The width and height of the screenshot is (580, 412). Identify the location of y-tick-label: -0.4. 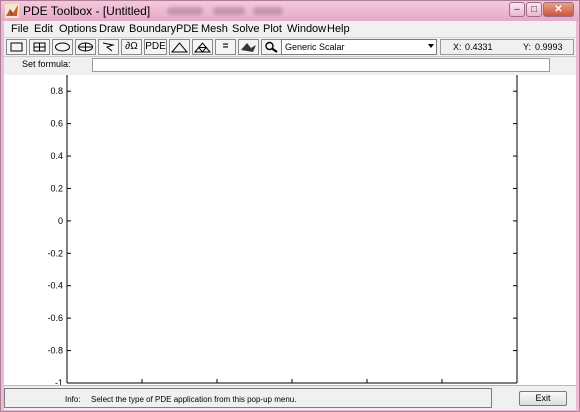
(55, 286).